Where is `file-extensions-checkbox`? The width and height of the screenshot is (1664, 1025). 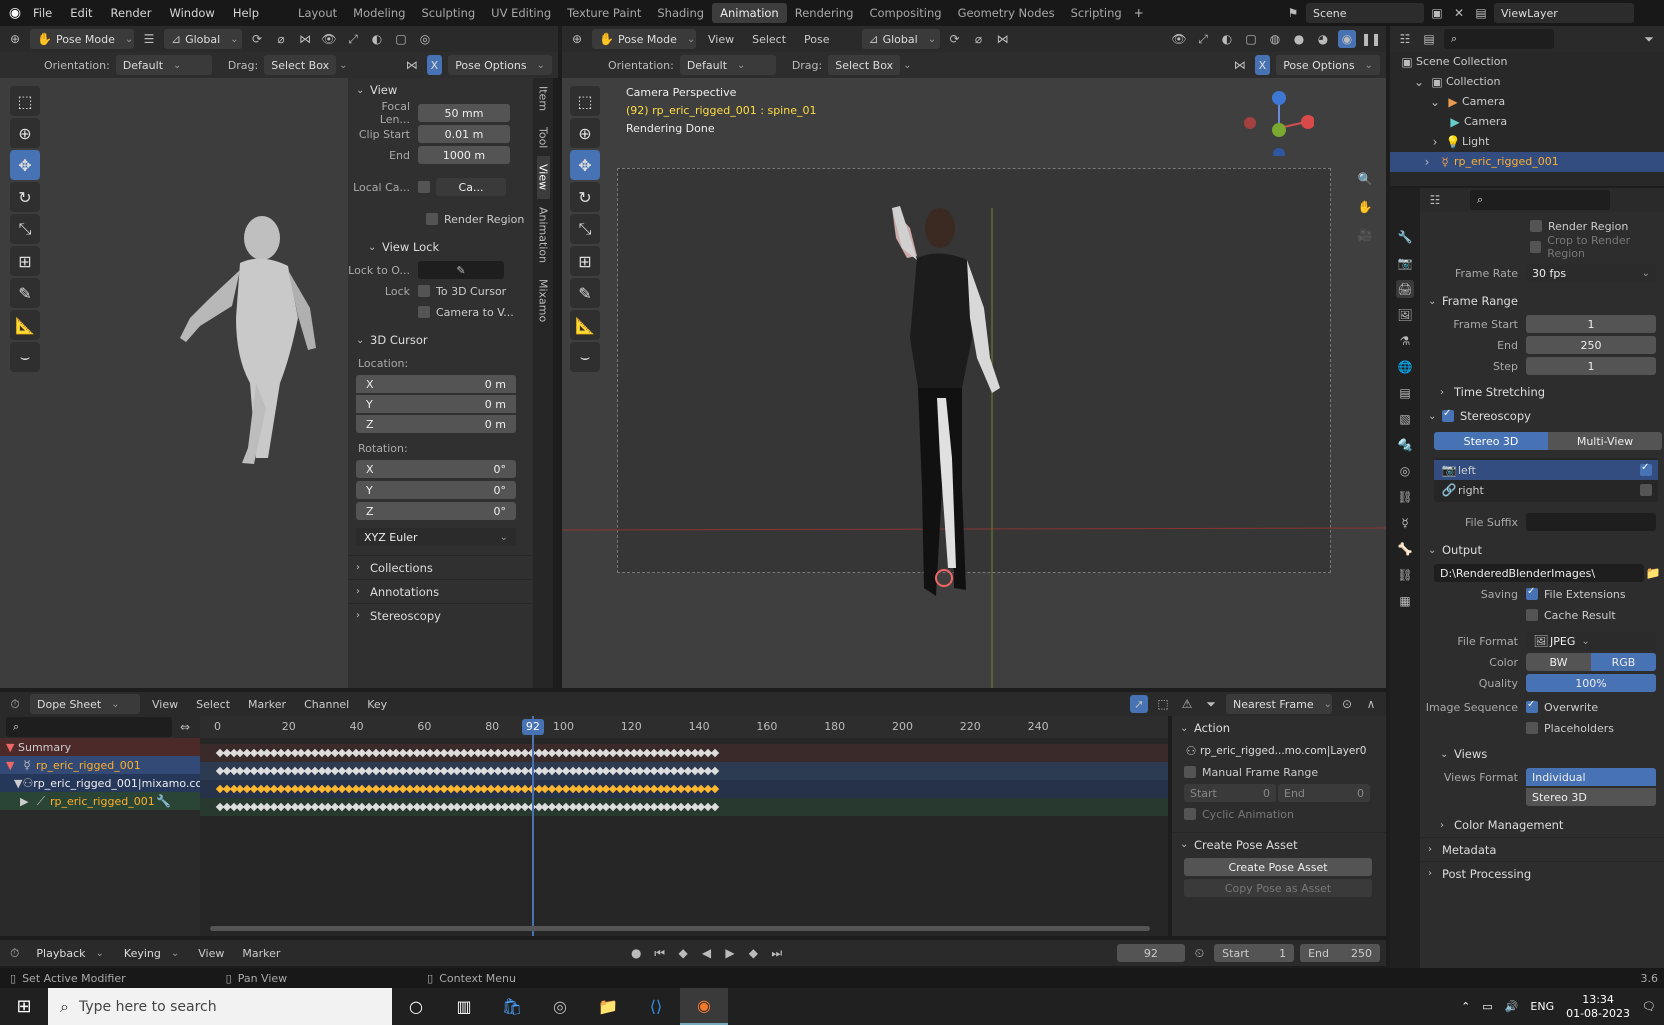 file-extensions-checkbox is located at coordinates (1532, 593).